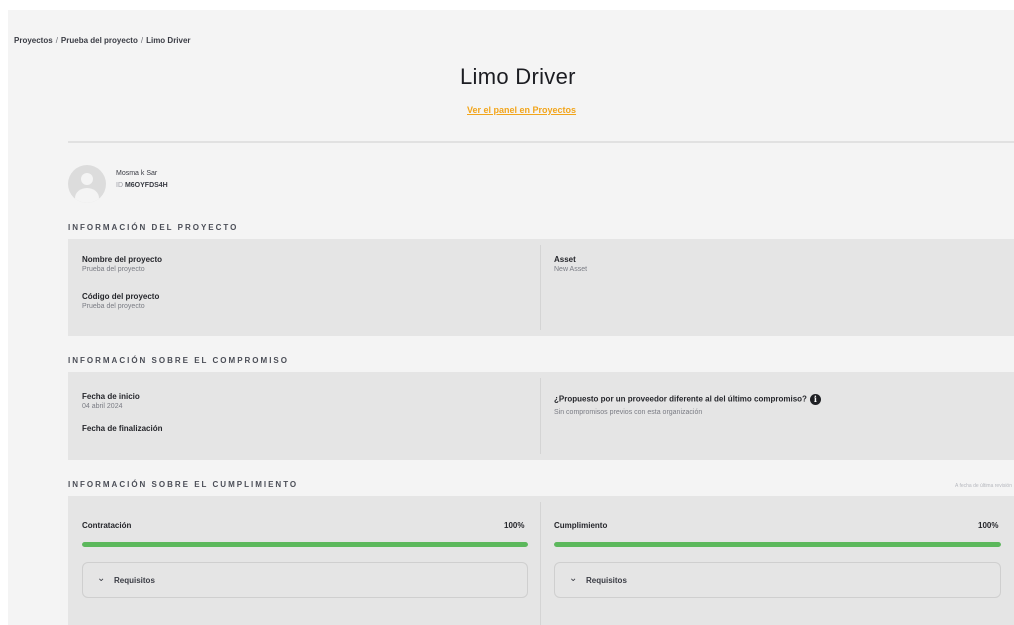 The width and height of the screenshot is (1014, 625). Describe the element at coordinates (142, 185) in the screenshot. I see `user-id: ID M6OYFDS4H` at that location.